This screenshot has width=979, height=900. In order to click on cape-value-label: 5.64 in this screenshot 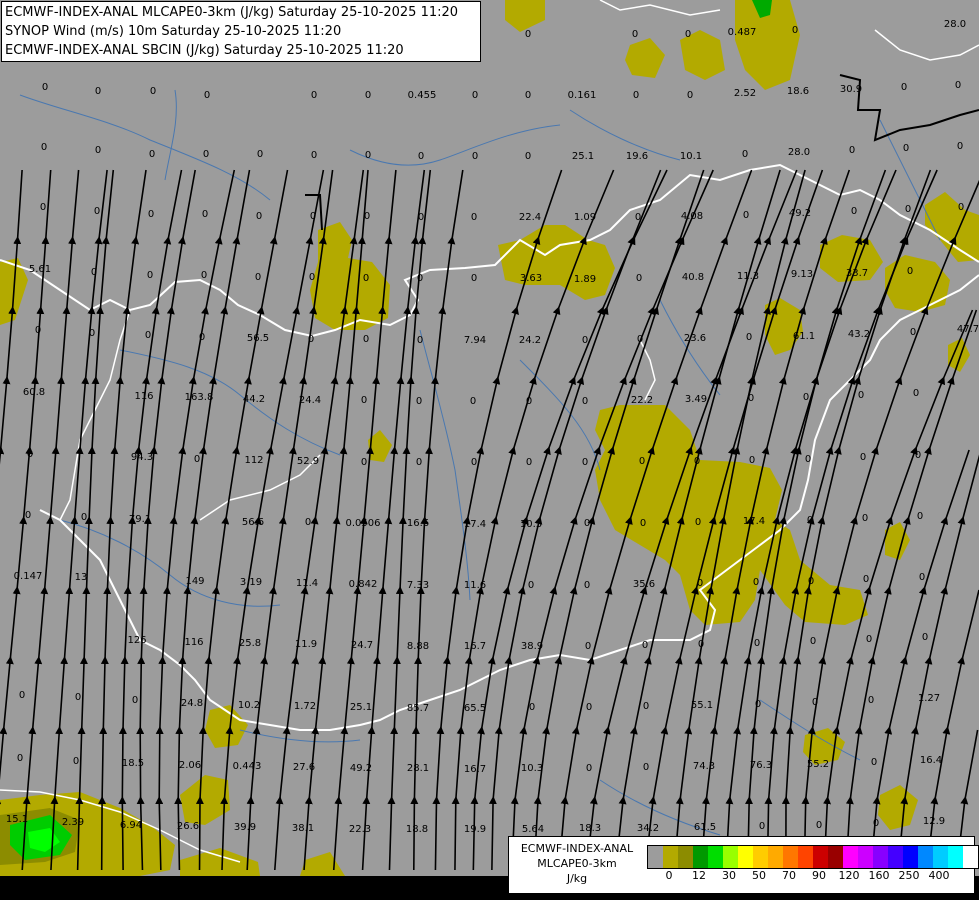, I will do `click(533, 829)`.